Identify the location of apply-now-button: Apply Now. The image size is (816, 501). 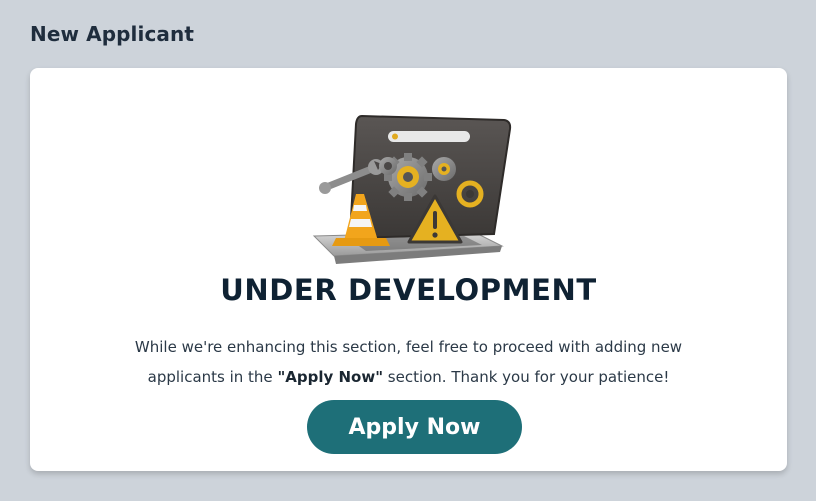
(414, 427).